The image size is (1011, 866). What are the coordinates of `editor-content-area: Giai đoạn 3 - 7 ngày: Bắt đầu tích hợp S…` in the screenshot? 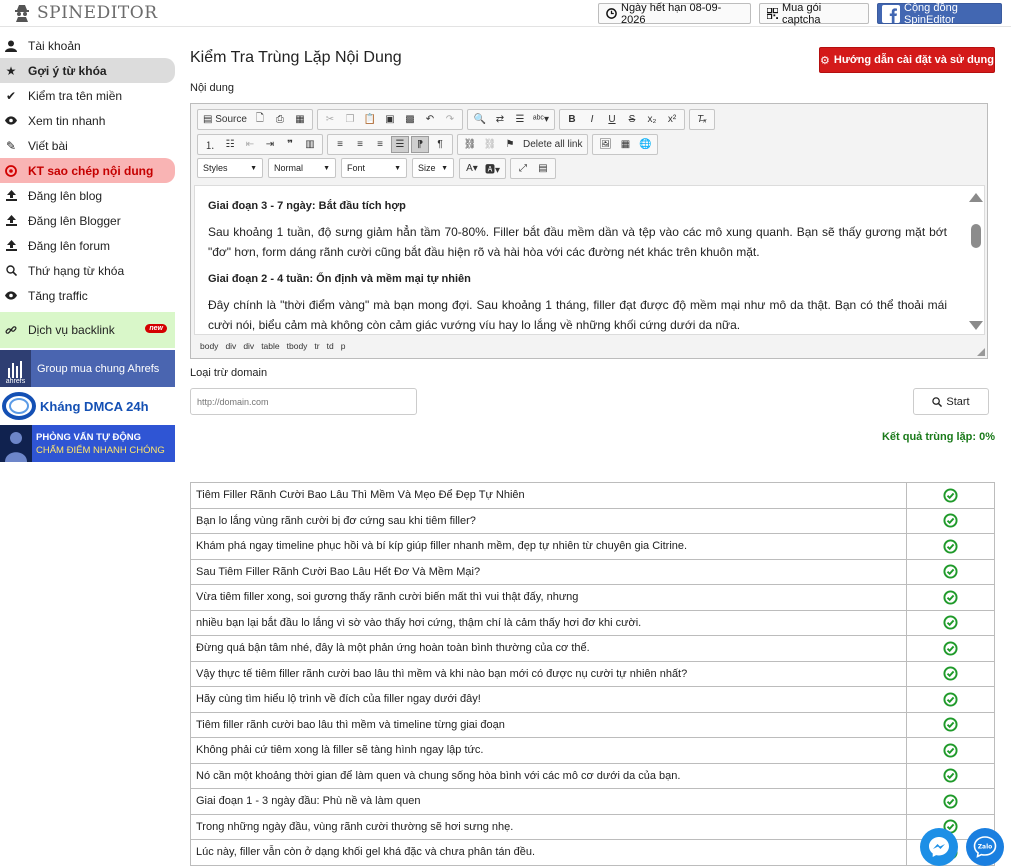 It's located at (589, 260).